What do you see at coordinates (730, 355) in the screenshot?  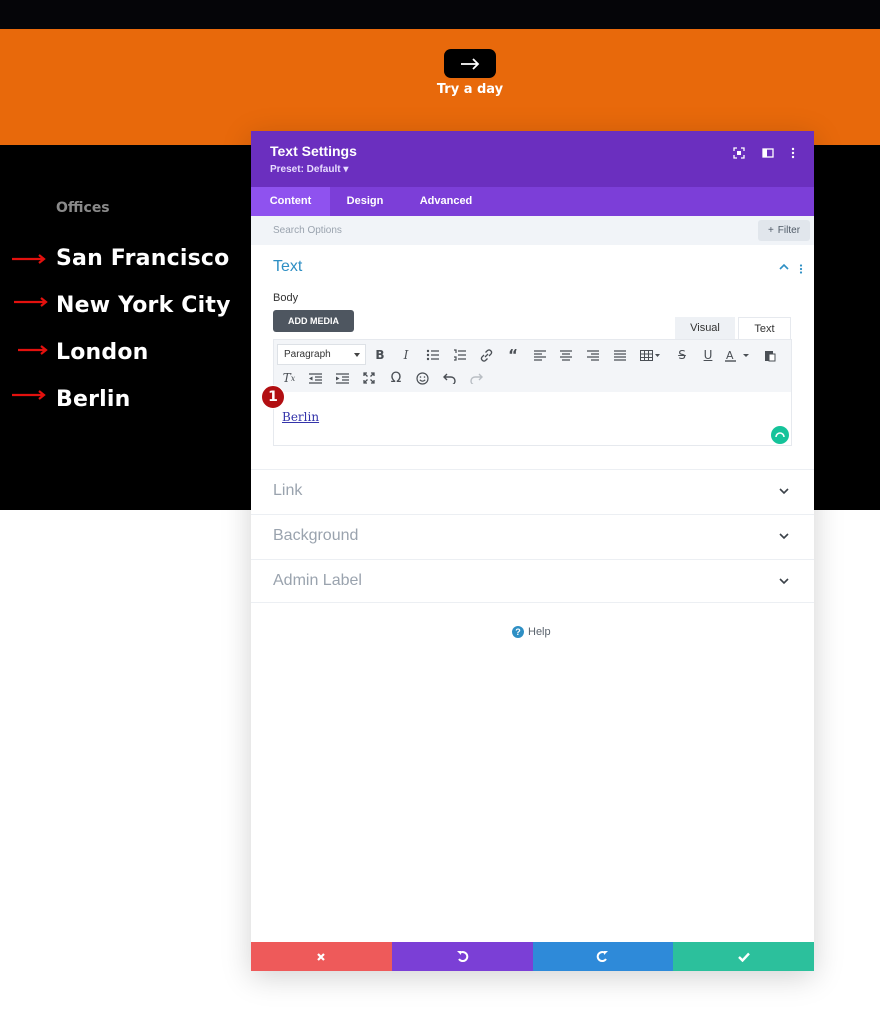 I see `svg-text: A` at bounding box center [730, 355].